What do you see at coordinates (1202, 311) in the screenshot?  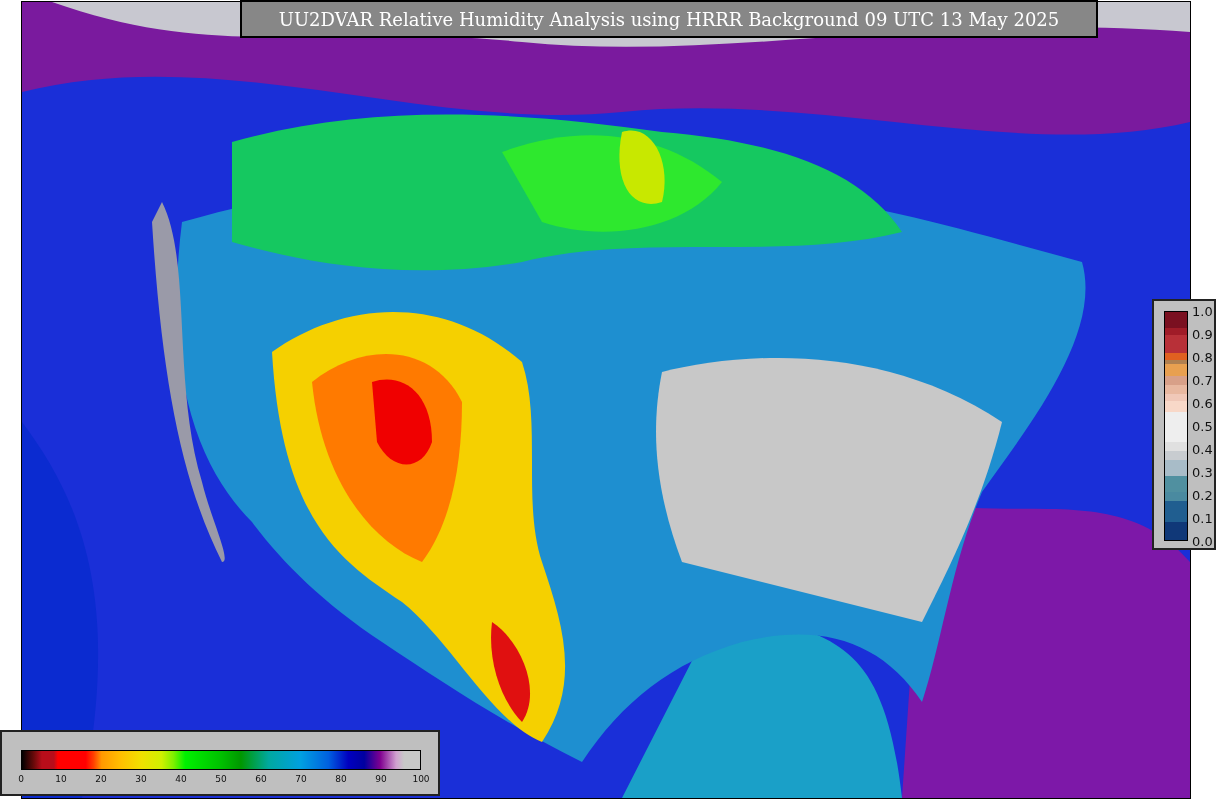 I see `tick-label: 1.0` at bounding box center [1202, 311].